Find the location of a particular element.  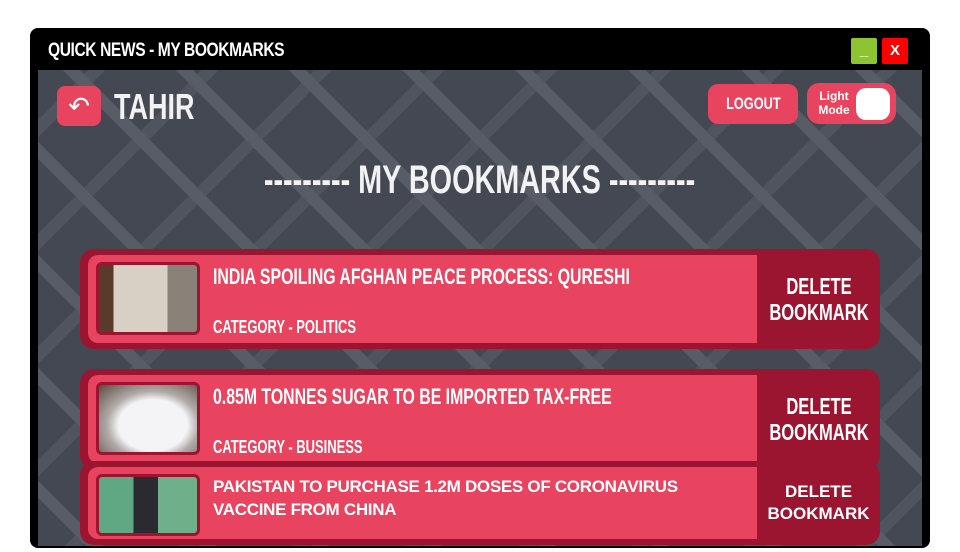

bookmark-category: CATEGORY - BUSINESS is located at coordinates (288, 447).